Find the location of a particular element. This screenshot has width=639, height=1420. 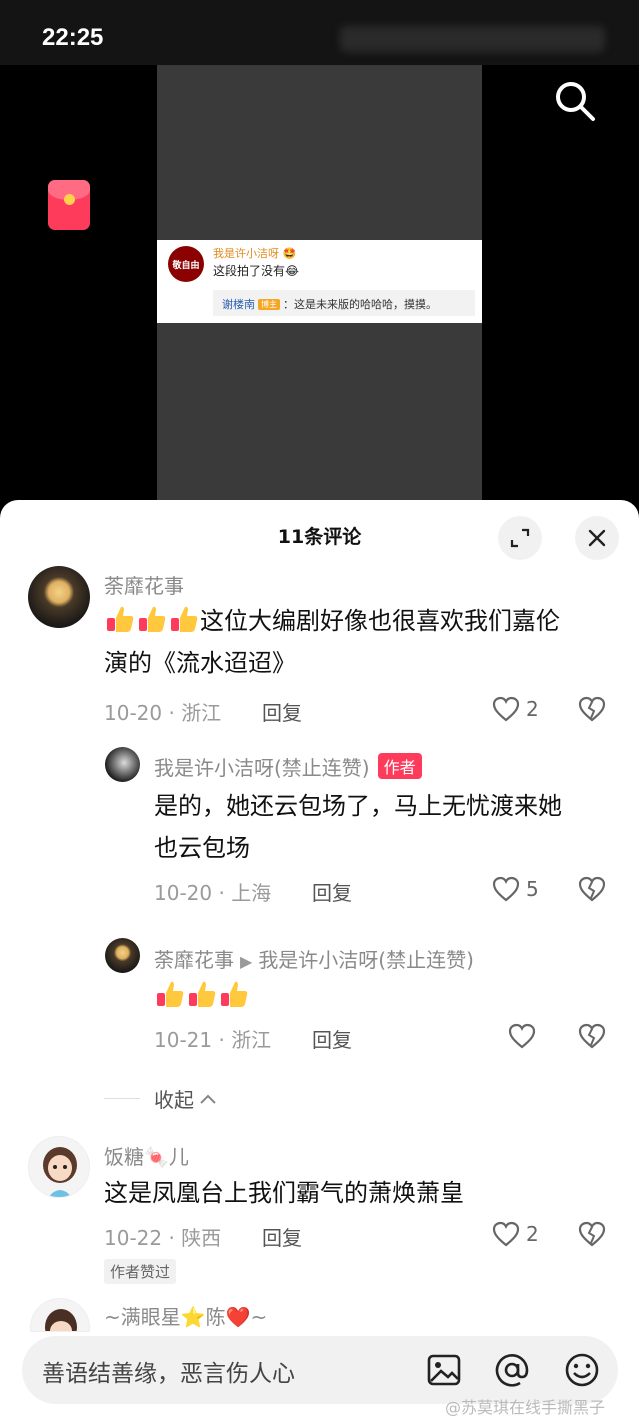

image-icon is located at coordinates (444, 1370).